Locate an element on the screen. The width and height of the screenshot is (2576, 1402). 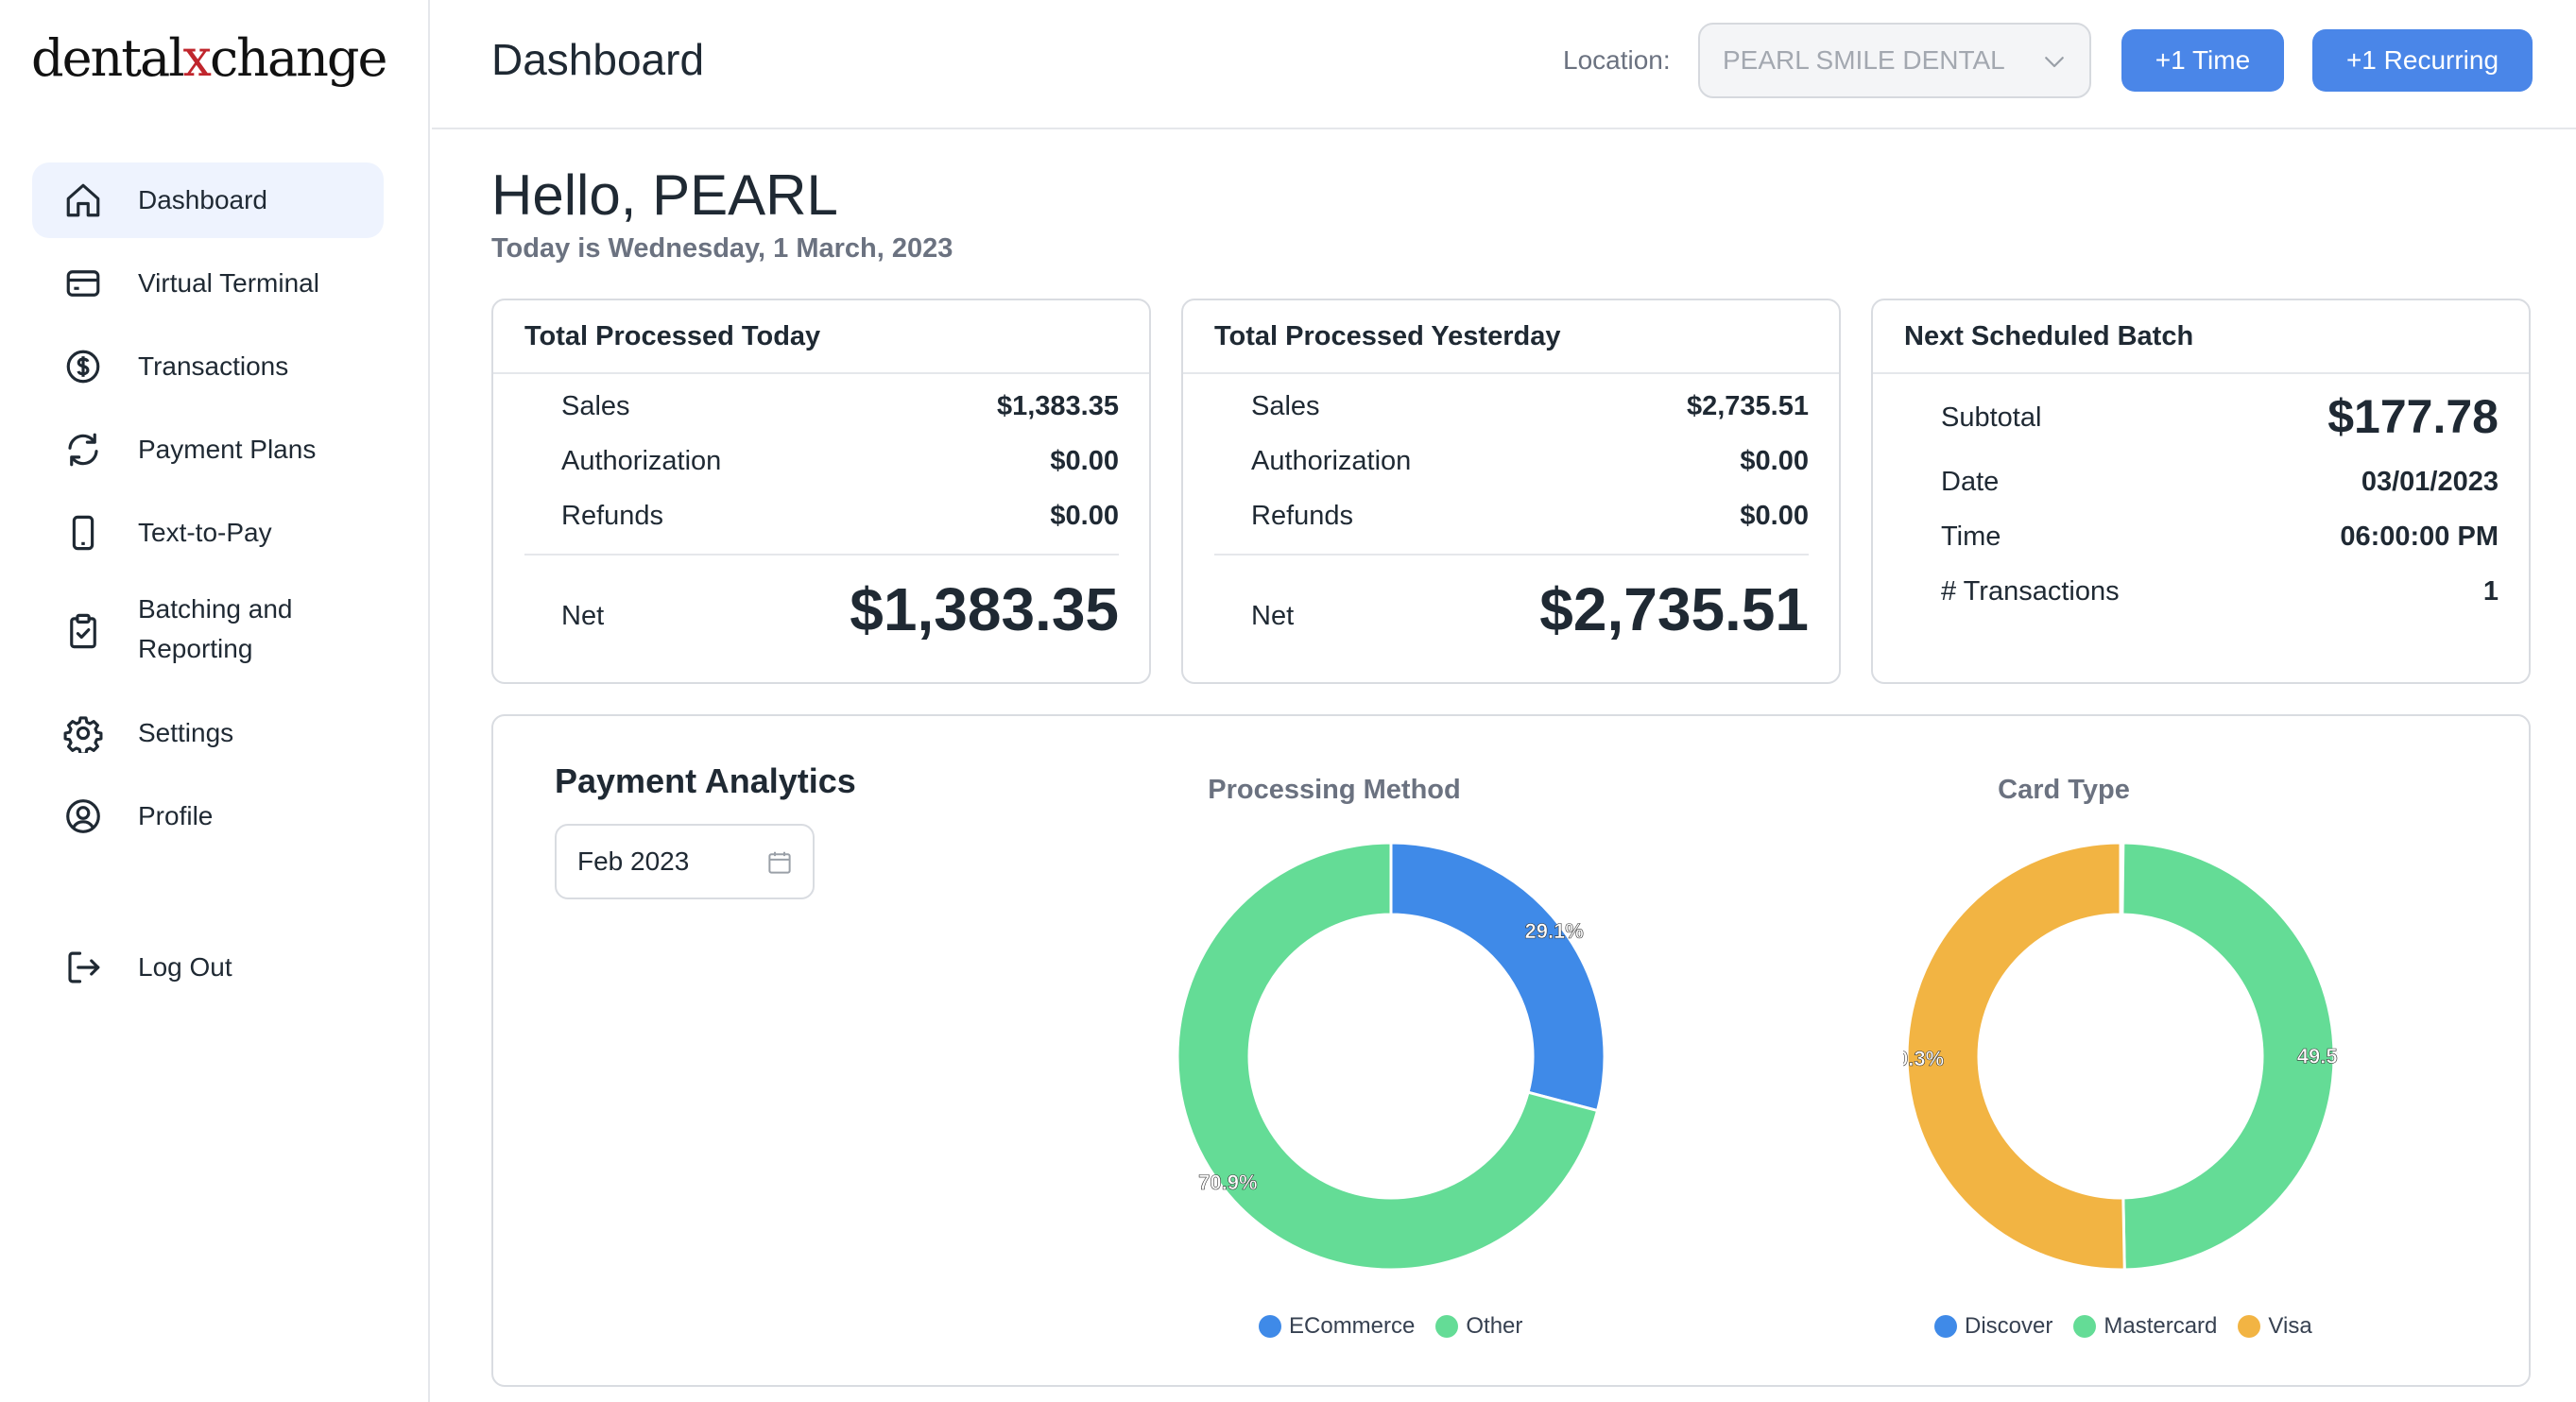
logout-icon is located at coordinates (83, 967).